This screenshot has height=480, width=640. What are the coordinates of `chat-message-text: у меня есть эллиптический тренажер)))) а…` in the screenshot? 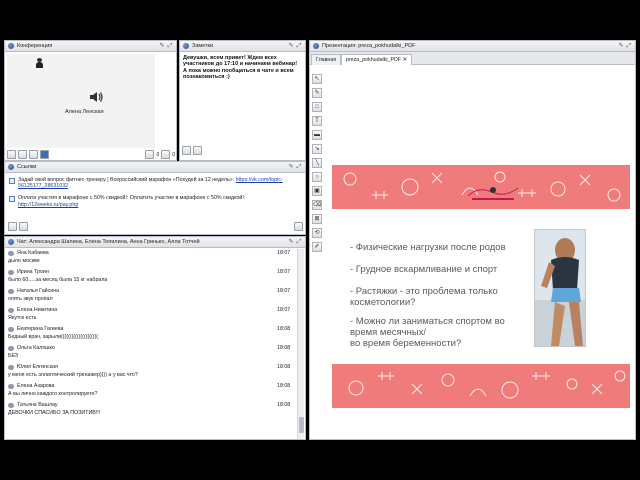 It's located at (73, 375).